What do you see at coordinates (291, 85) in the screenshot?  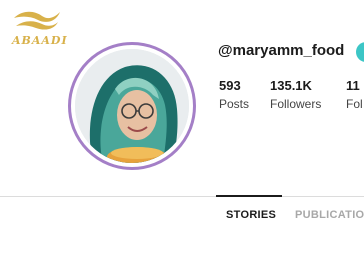 I see `stat-followers-value: 135.1K` at bounding box center [291, 85].